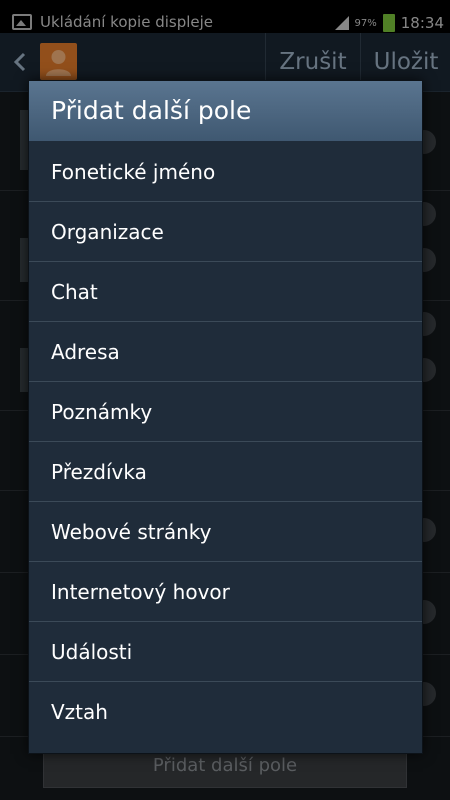  I want to click on option-label: Fonetické jméno, so click(133, 172).